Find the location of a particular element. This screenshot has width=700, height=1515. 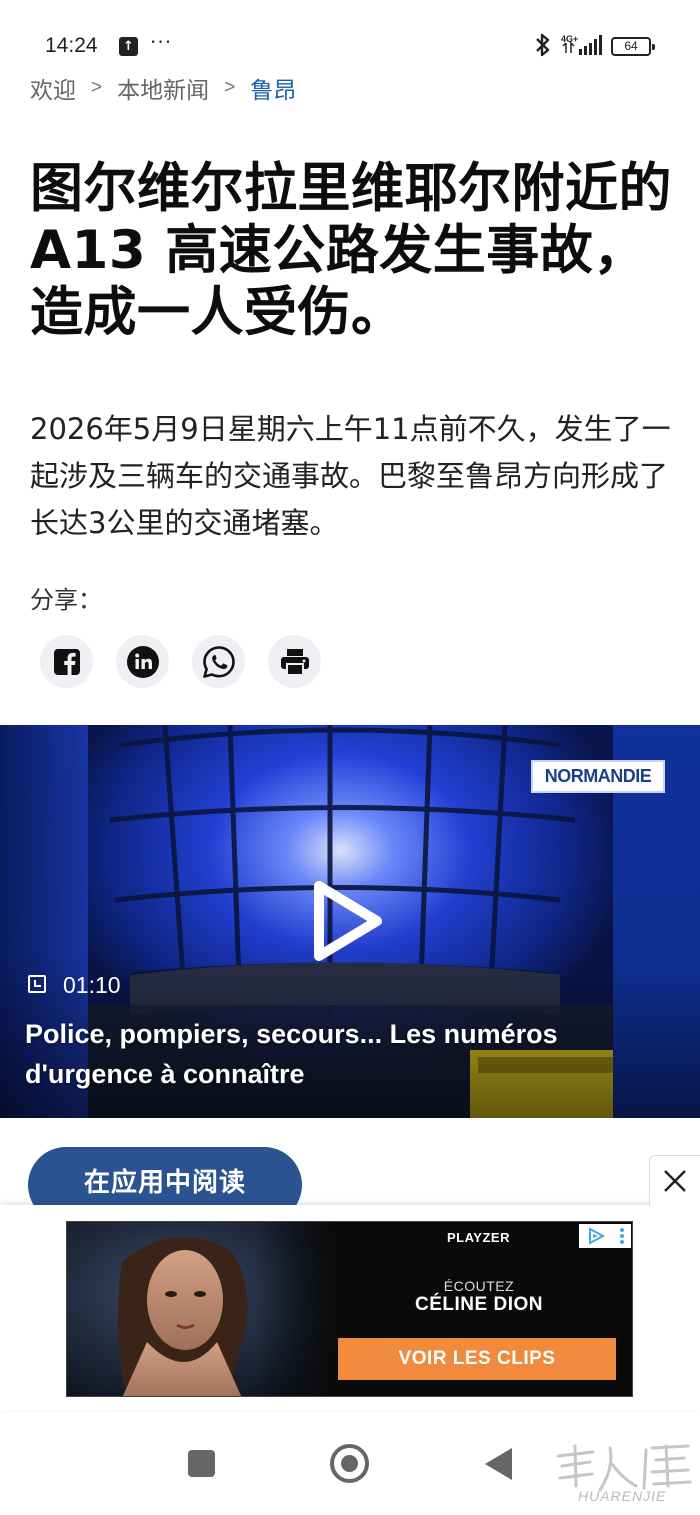

play-icon is located at coordinates (346, 921).